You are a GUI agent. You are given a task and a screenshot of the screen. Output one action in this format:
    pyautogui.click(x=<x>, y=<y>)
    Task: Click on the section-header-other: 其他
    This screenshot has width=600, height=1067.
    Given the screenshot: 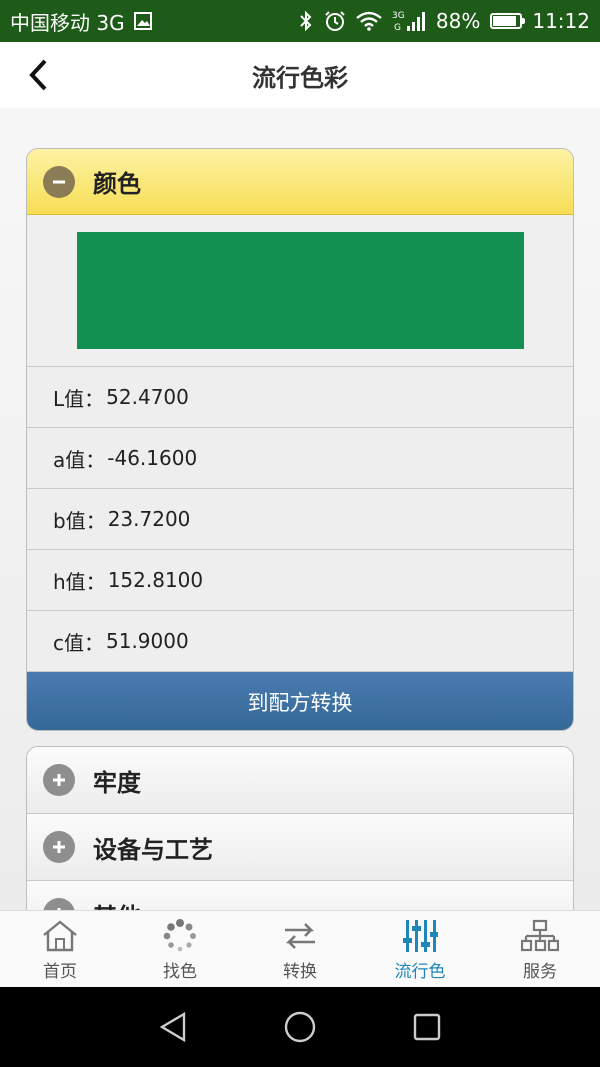 What is the action you would take?
    pyautogui.click(x=300, y=895)
    